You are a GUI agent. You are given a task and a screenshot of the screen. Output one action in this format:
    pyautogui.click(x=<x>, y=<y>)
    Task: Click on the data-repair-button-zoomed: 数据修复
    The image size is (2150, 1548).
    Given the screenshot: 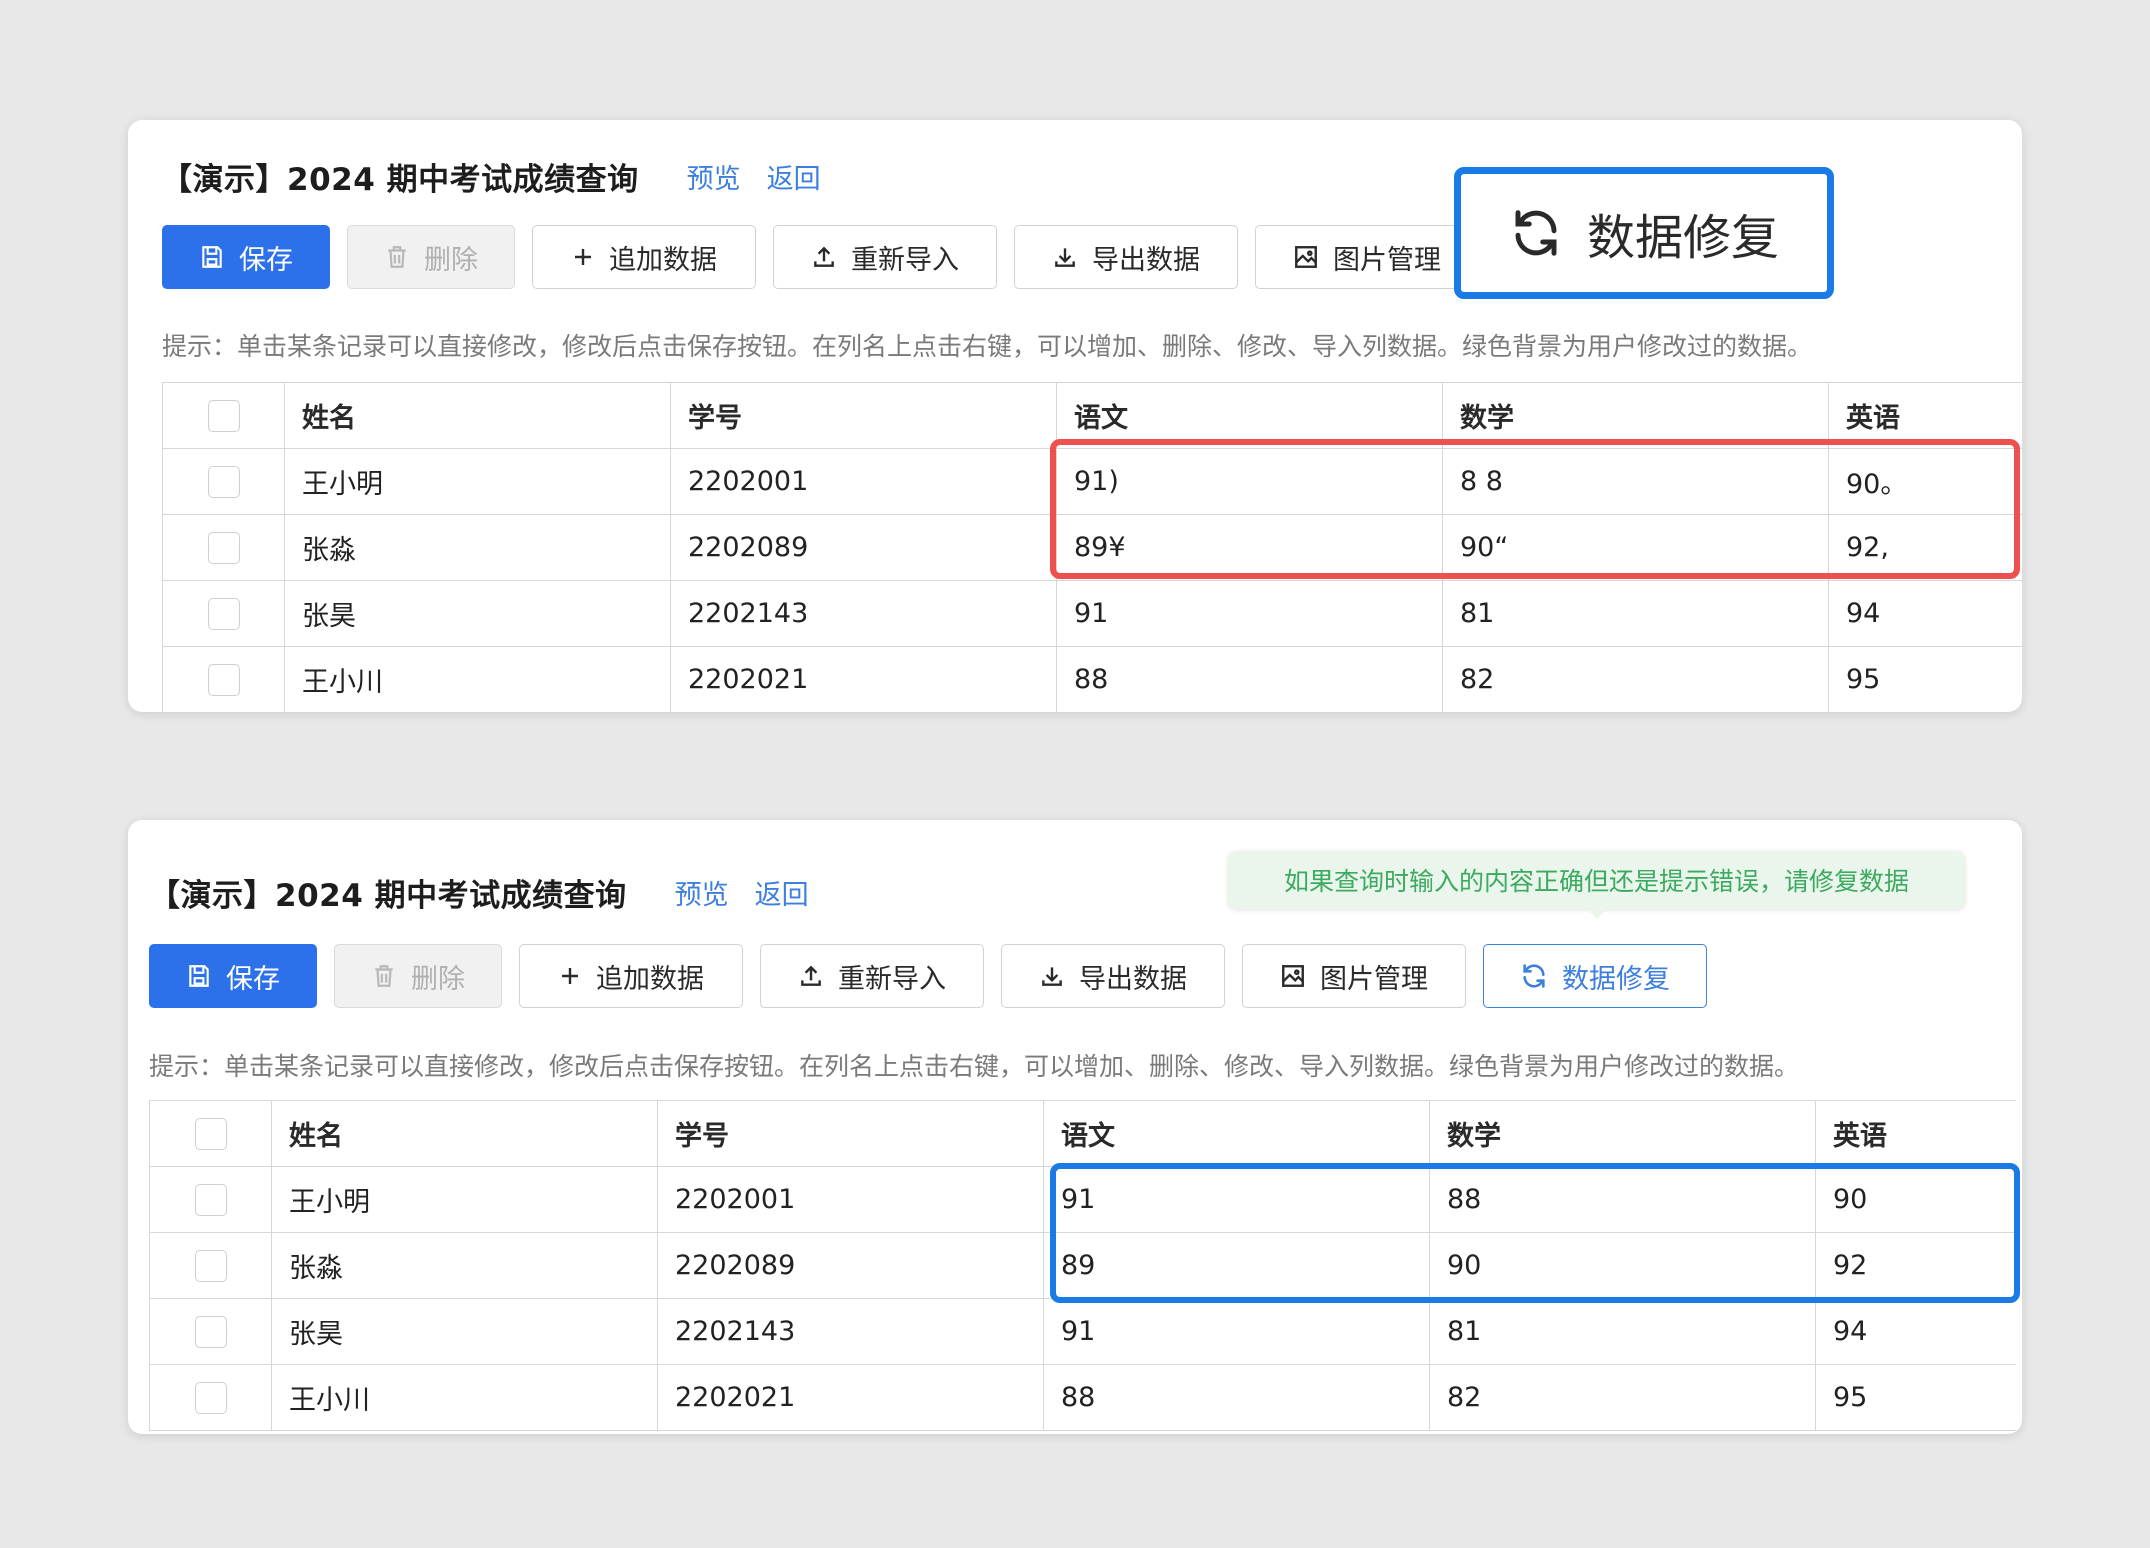 What is the action you would take?
    pyautogui.click(x=1644, y=233)
    